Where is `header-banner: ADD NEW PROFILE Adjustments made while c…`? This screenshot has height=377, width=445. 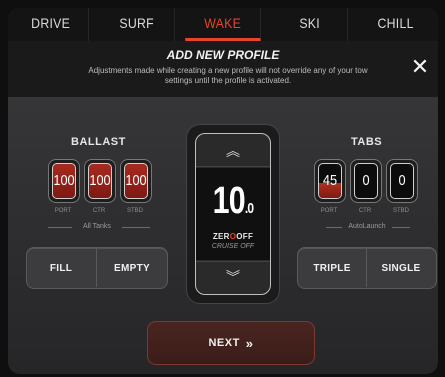 header-banner: ADD NEW PROFILE Adjustments made while c… is located at coordinates (223, 69).